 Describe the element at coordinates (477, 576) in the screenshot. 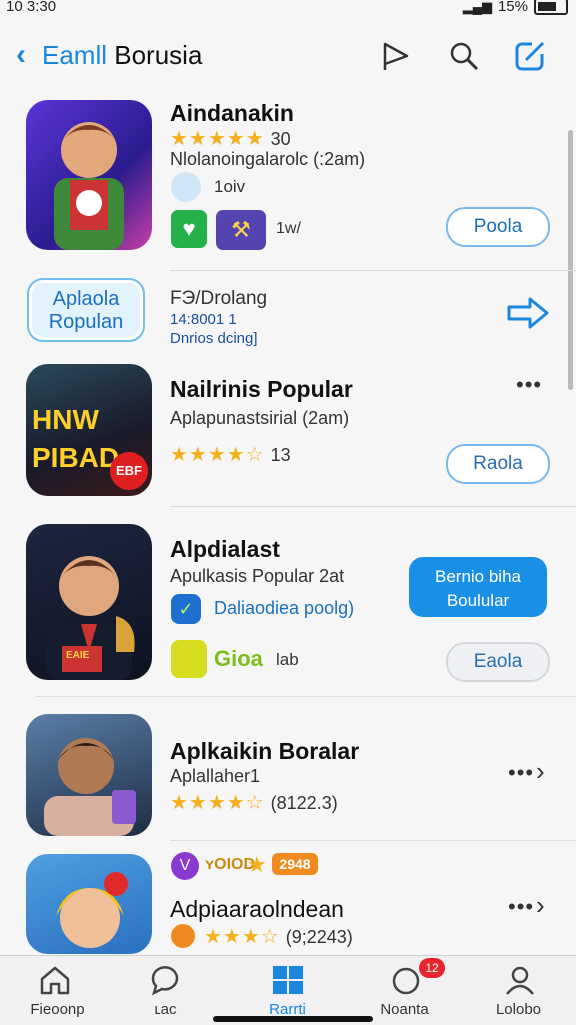

I see `primary-action-line1: Bernio biha` at that location.